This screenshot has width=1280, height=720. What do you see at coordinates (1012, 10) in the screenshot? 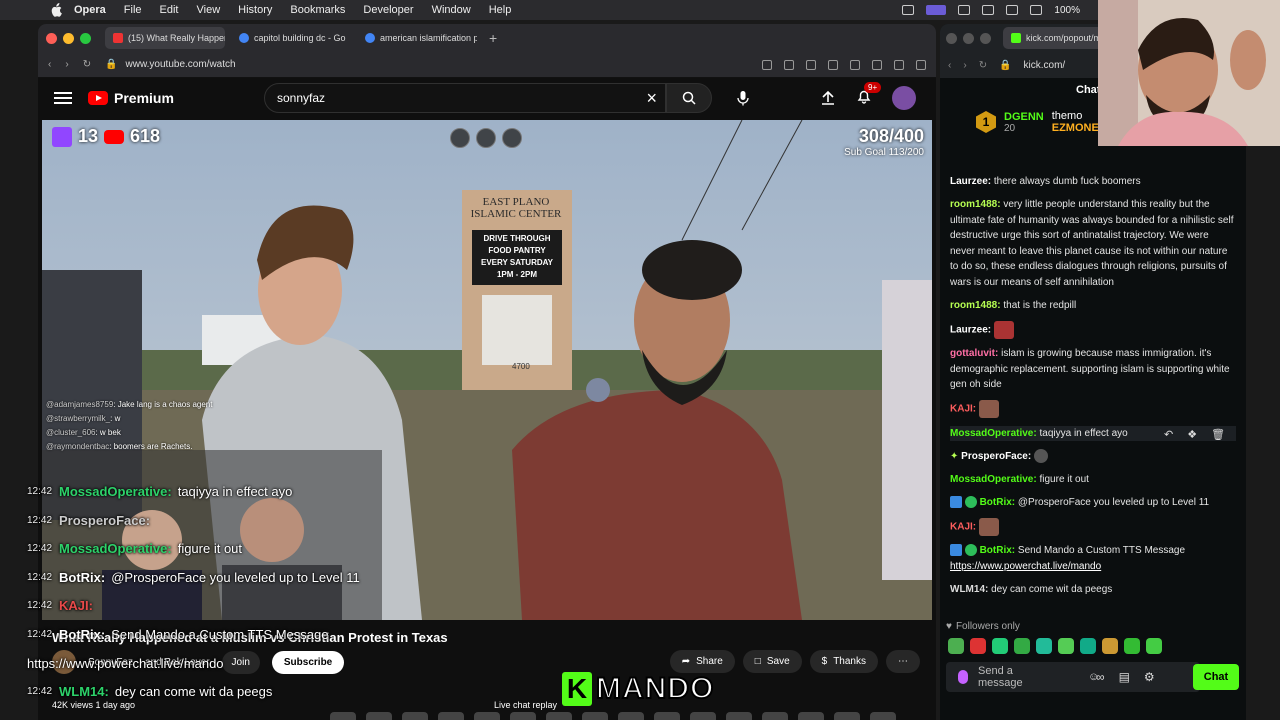
I see `wifi-icon` at bounding box center [1012, 10].